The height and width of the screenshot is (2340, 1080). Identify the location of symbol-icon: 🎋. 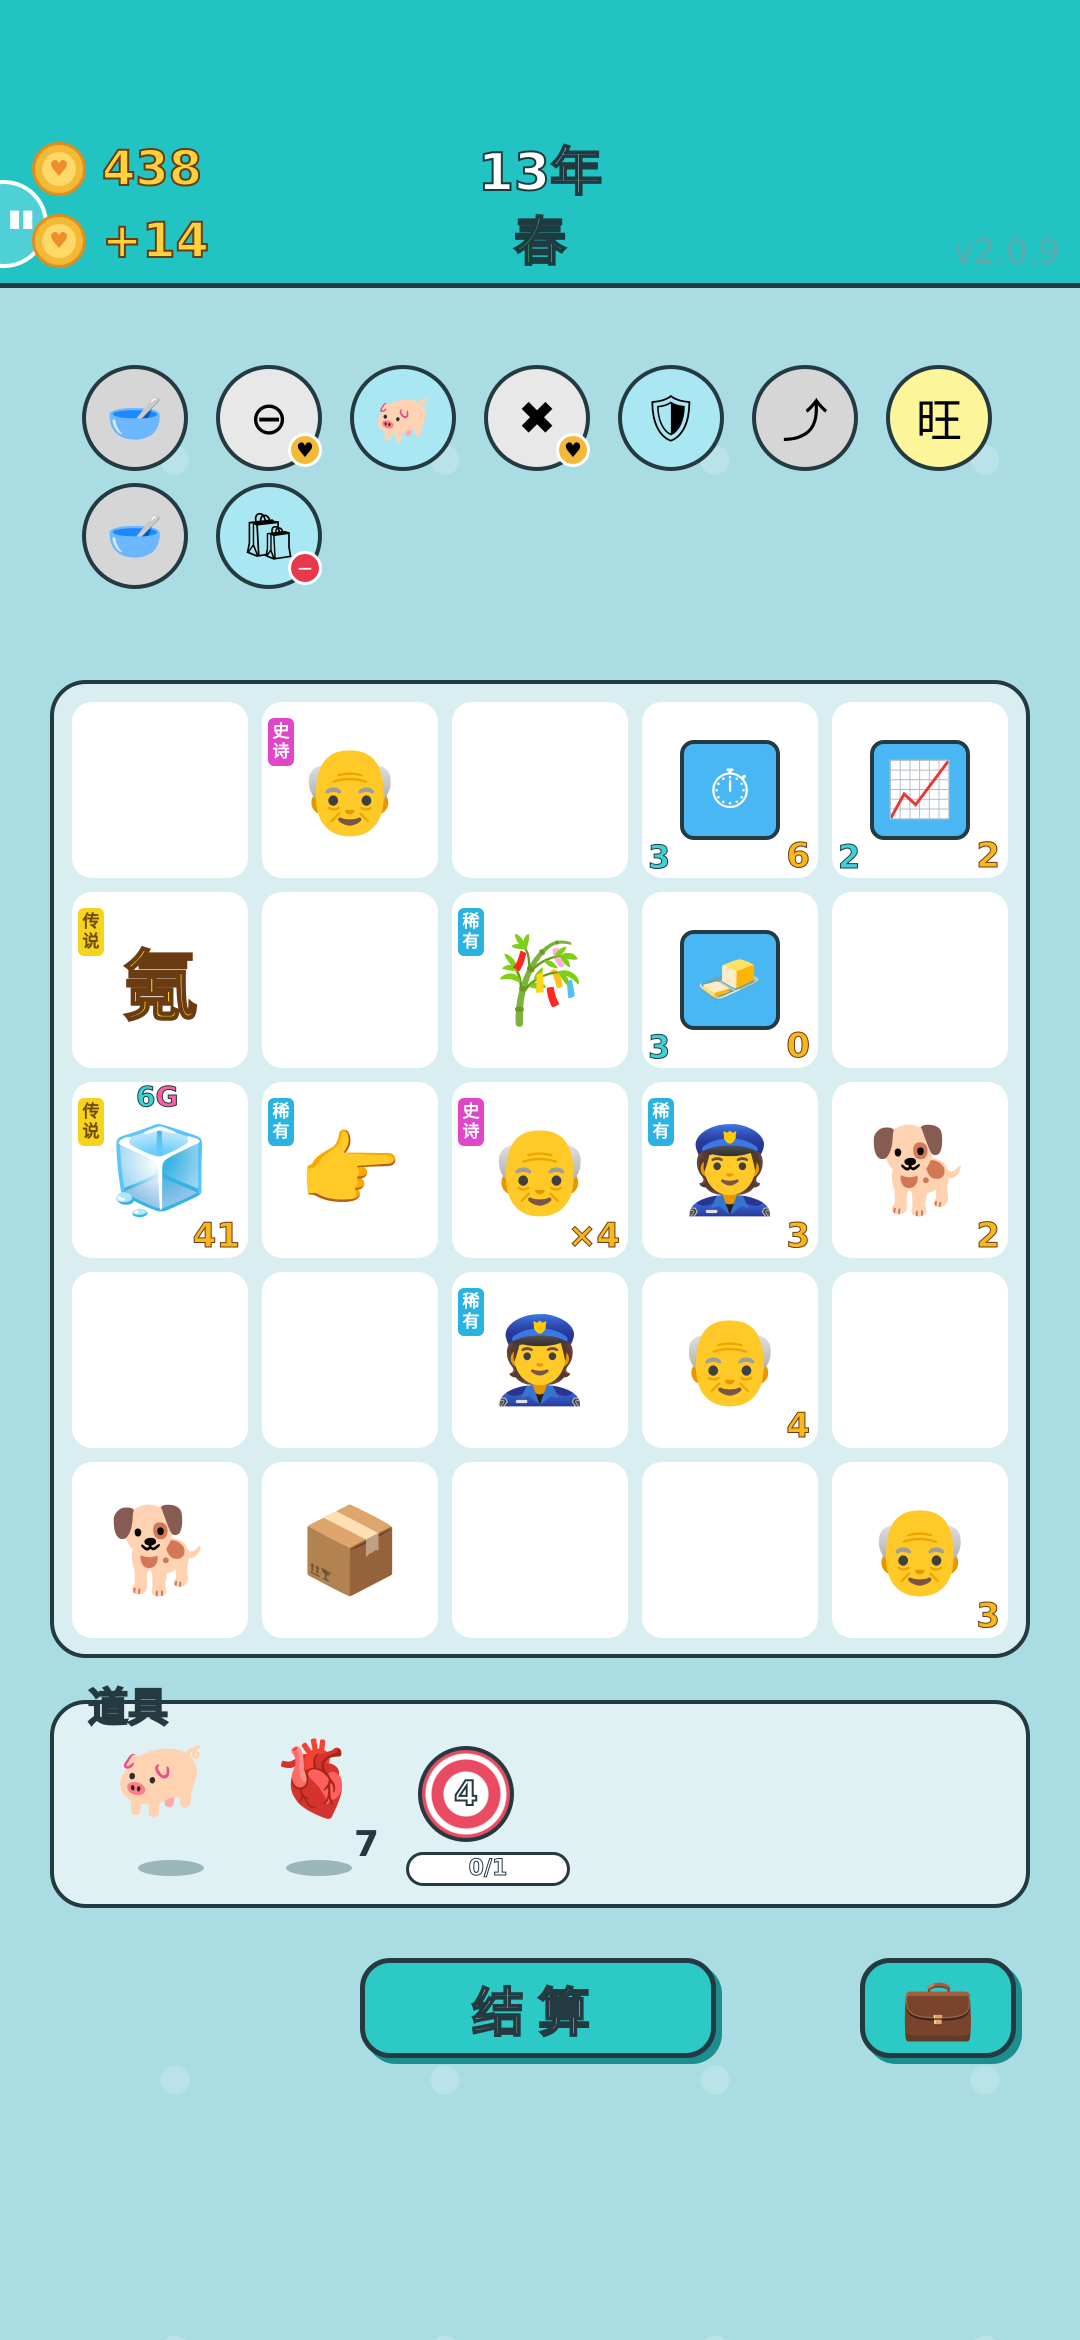
(540, 979).